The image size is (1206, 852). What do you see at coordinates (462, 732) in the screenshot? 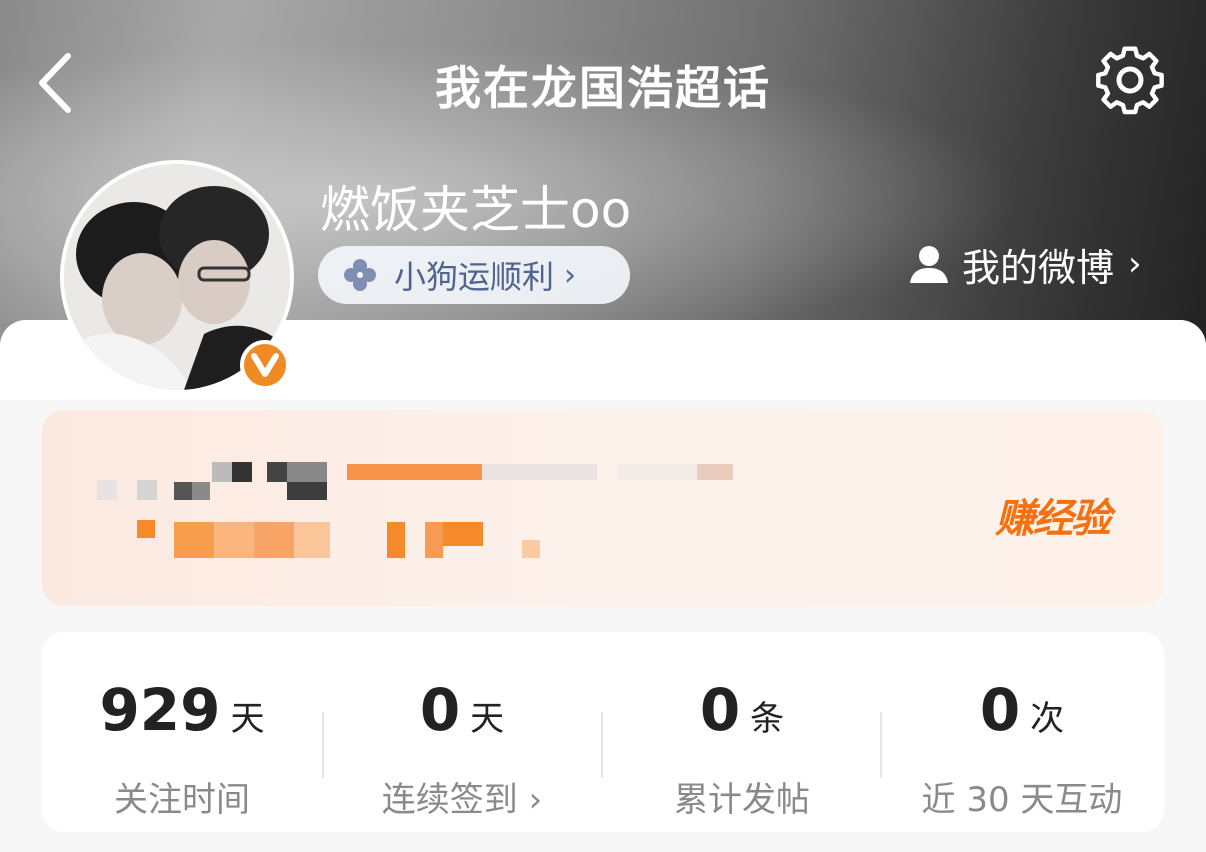
I see `stat-checkin-streak: 0天 连续签到 ›` at bounding box center [462, 732].